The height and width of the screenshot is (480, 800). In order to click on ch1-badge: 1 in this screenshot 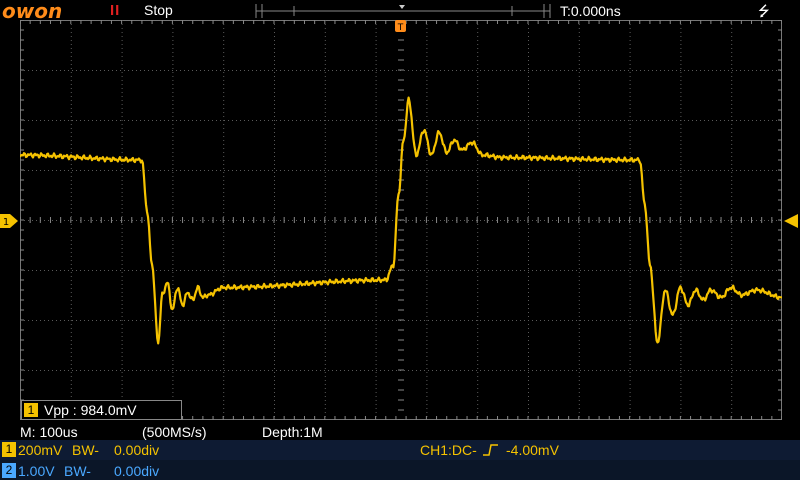, I will do `click(9, 449)`.